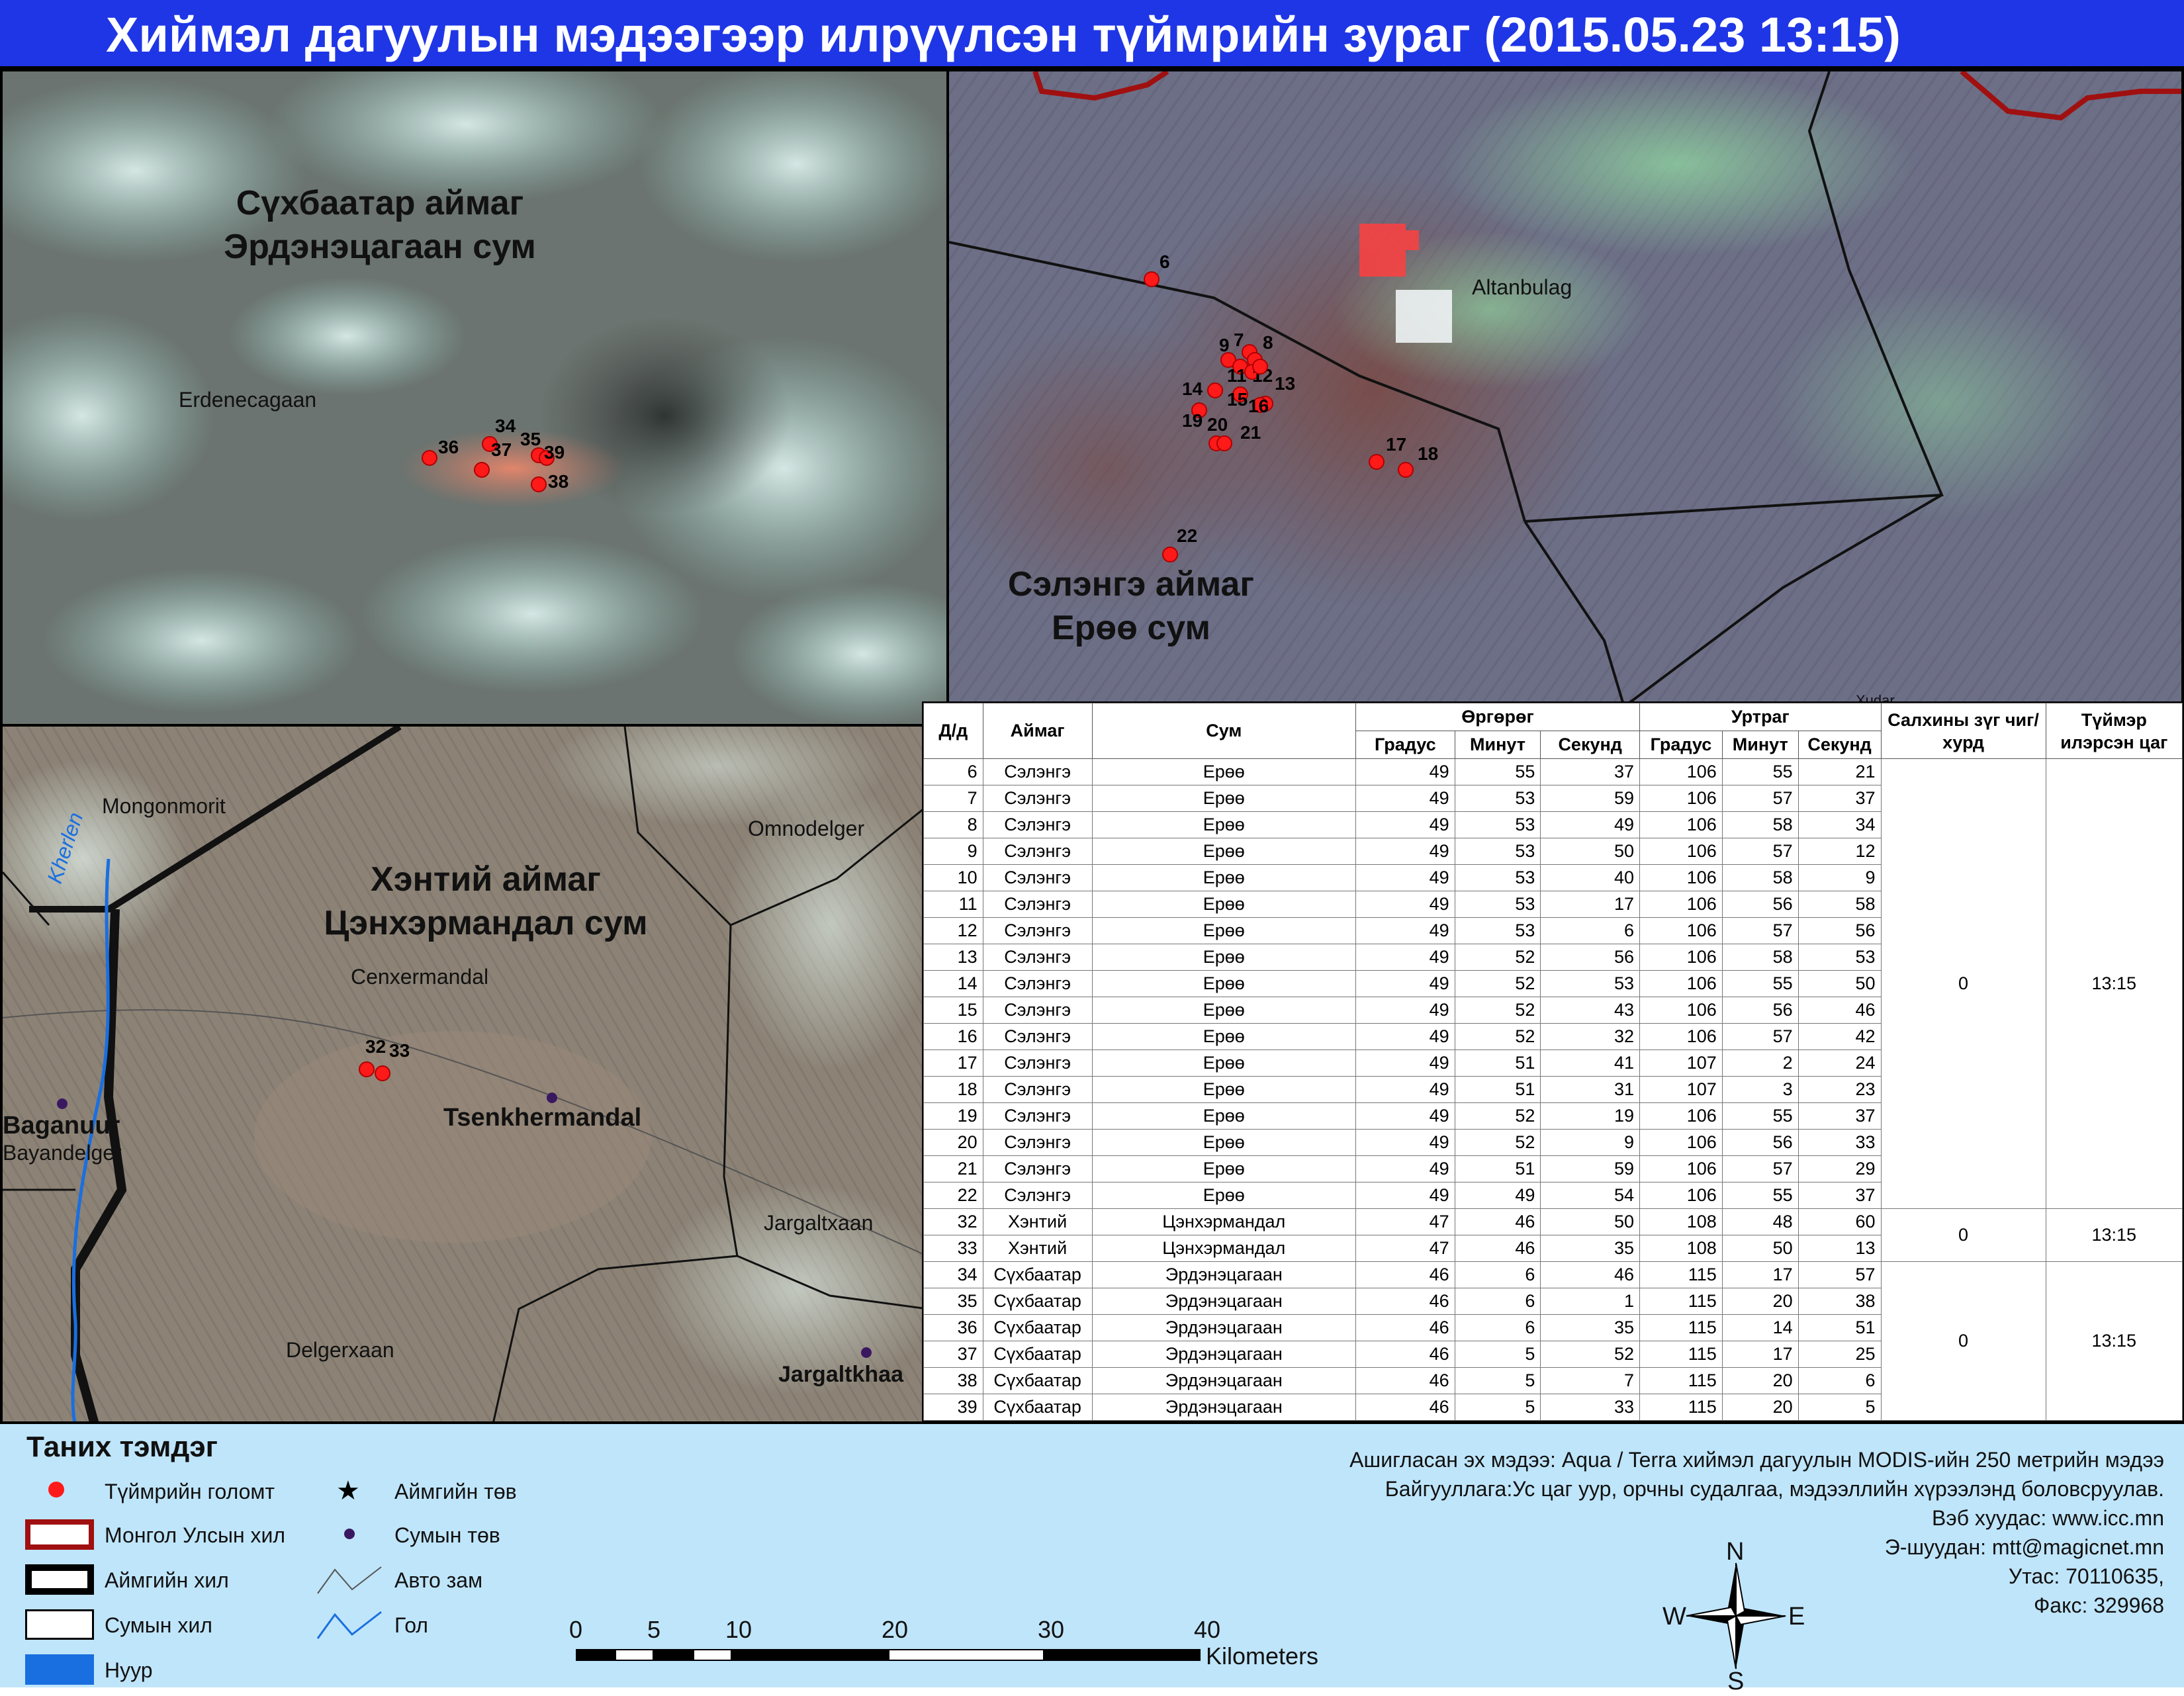 The width and height of the screenshot is (2184, 1696). I want to click on table-cell: 20, so click(1760, 1408).